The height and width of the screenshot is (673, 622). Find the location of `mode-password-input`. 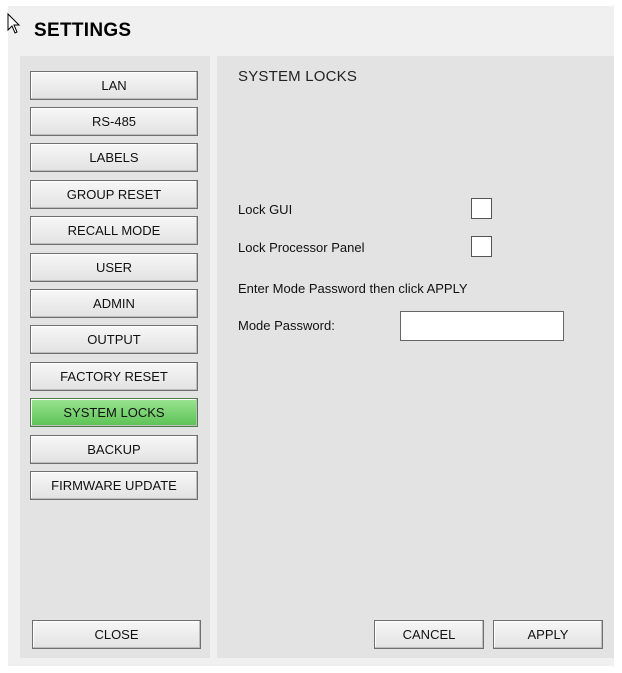

mode-password-input is located at coordinates (482, 326).